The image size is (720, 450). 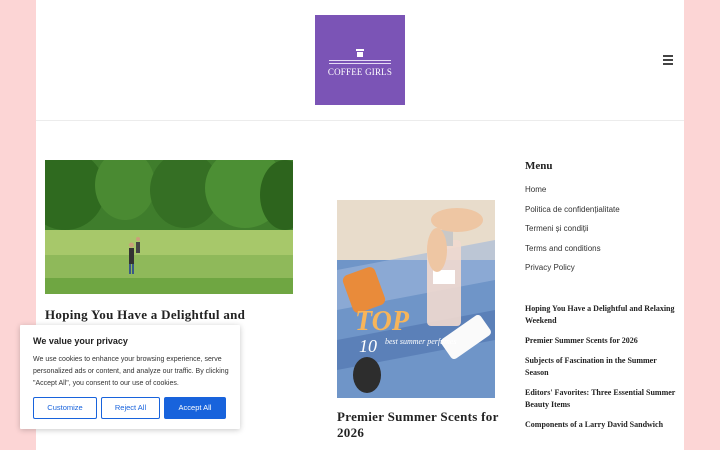 What do you see at coordinates (669, 60) in the screenshot?
I see `hamburger-menu-icon` at bounding box center [669, 60].